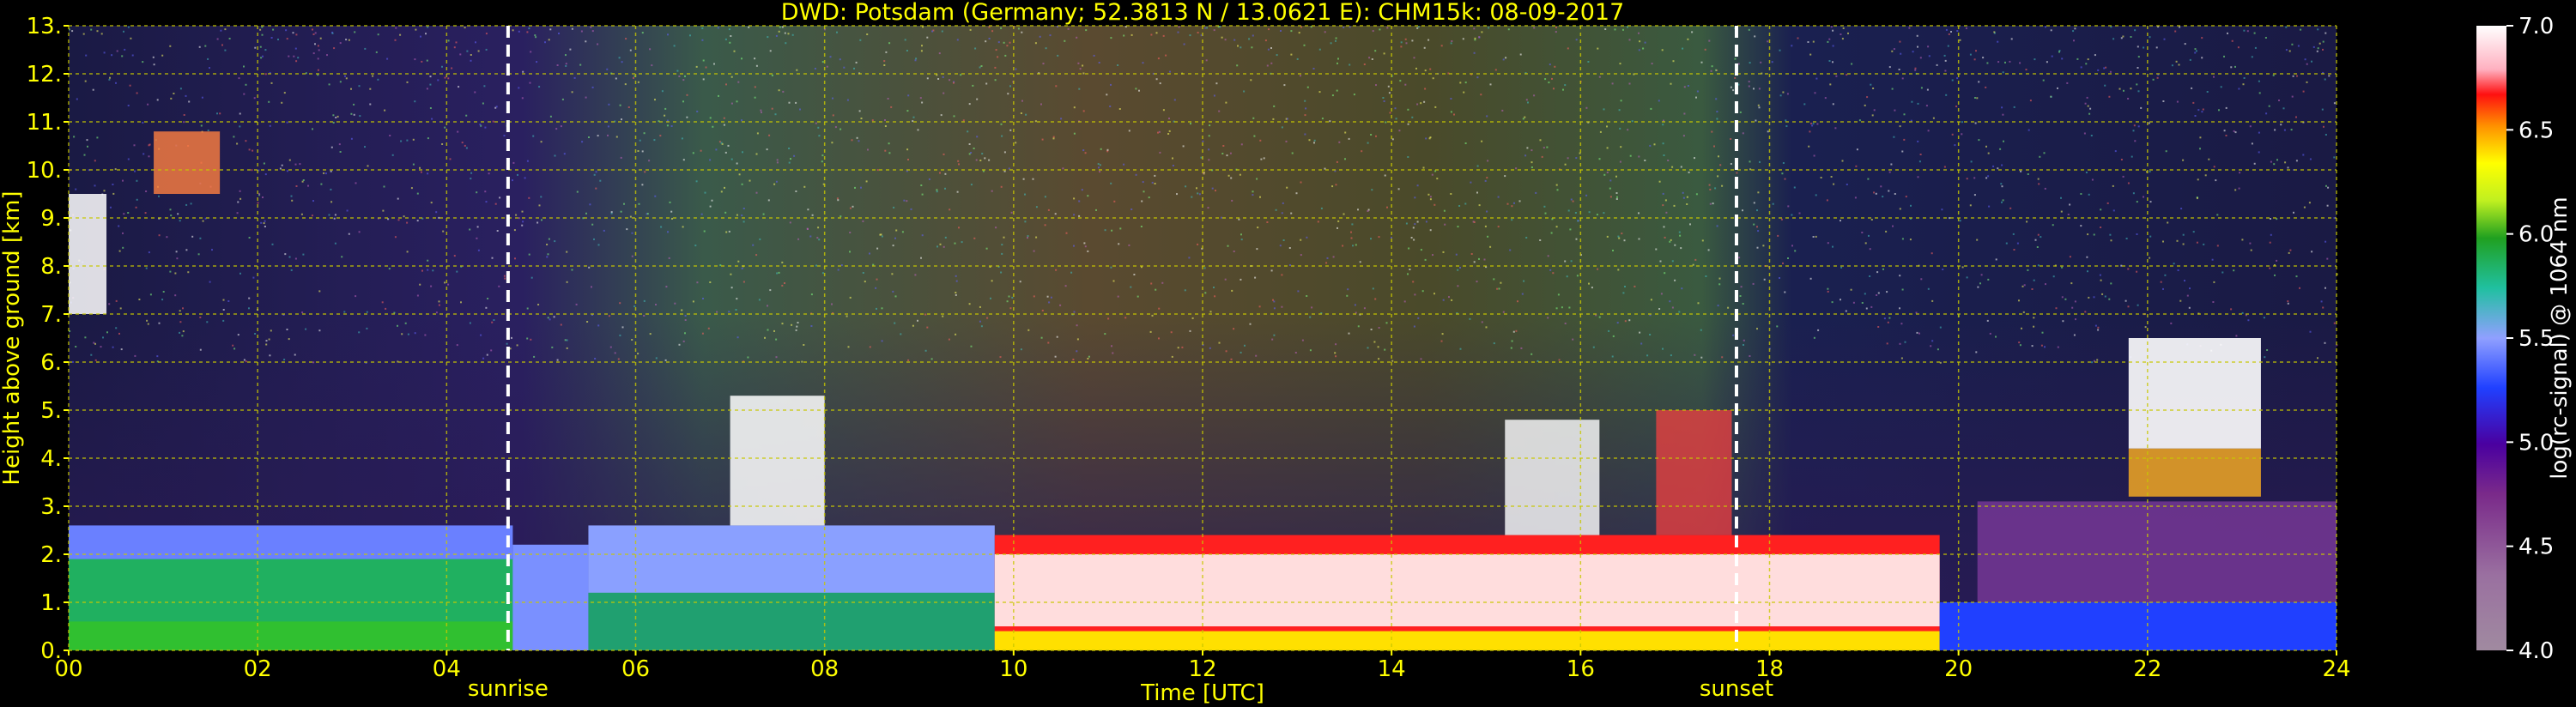 This screenshot has height=707, width=2576. I want to click on evening-surface-layer, so click(2138, 626).